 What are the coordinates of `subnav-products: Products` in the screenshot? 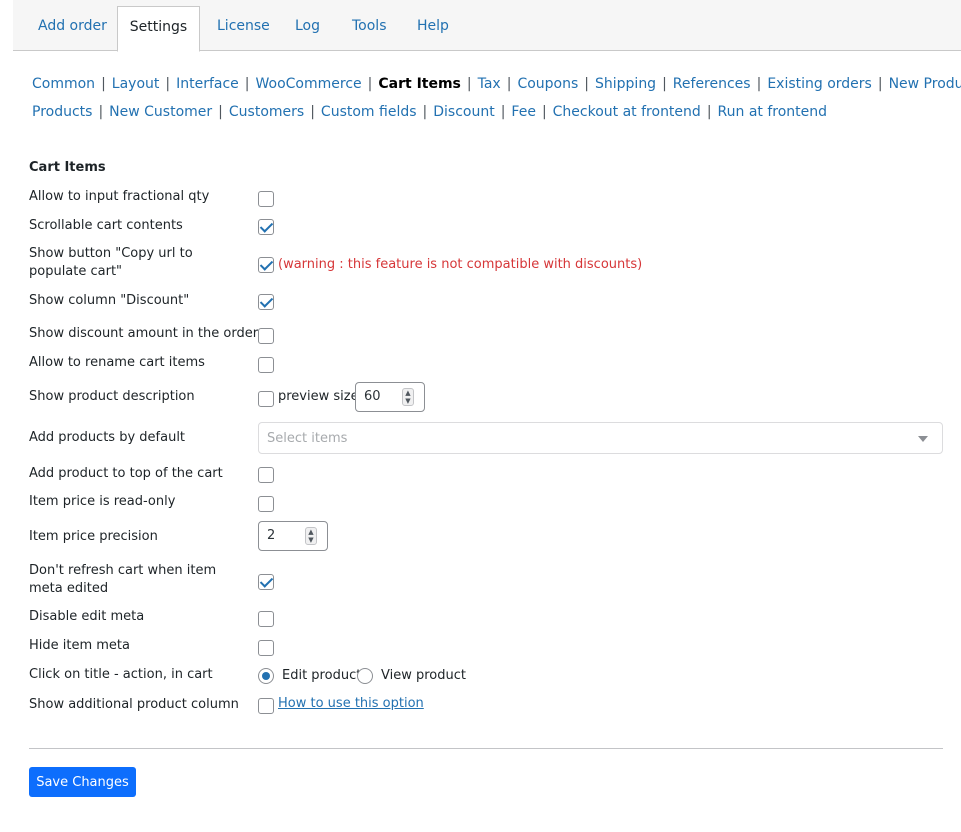 It's located at (62, 112).